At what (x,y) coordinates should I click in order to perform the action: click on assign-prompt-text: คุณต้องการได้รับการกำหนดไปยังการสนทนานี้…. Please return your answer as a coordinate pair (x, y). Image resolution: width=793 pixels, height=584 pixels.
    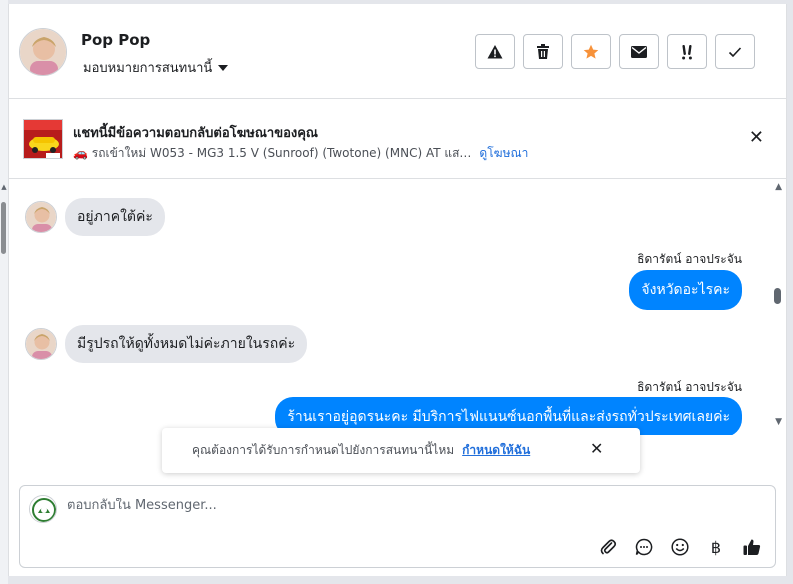
    Looking at the image, I should click on (323, 450).